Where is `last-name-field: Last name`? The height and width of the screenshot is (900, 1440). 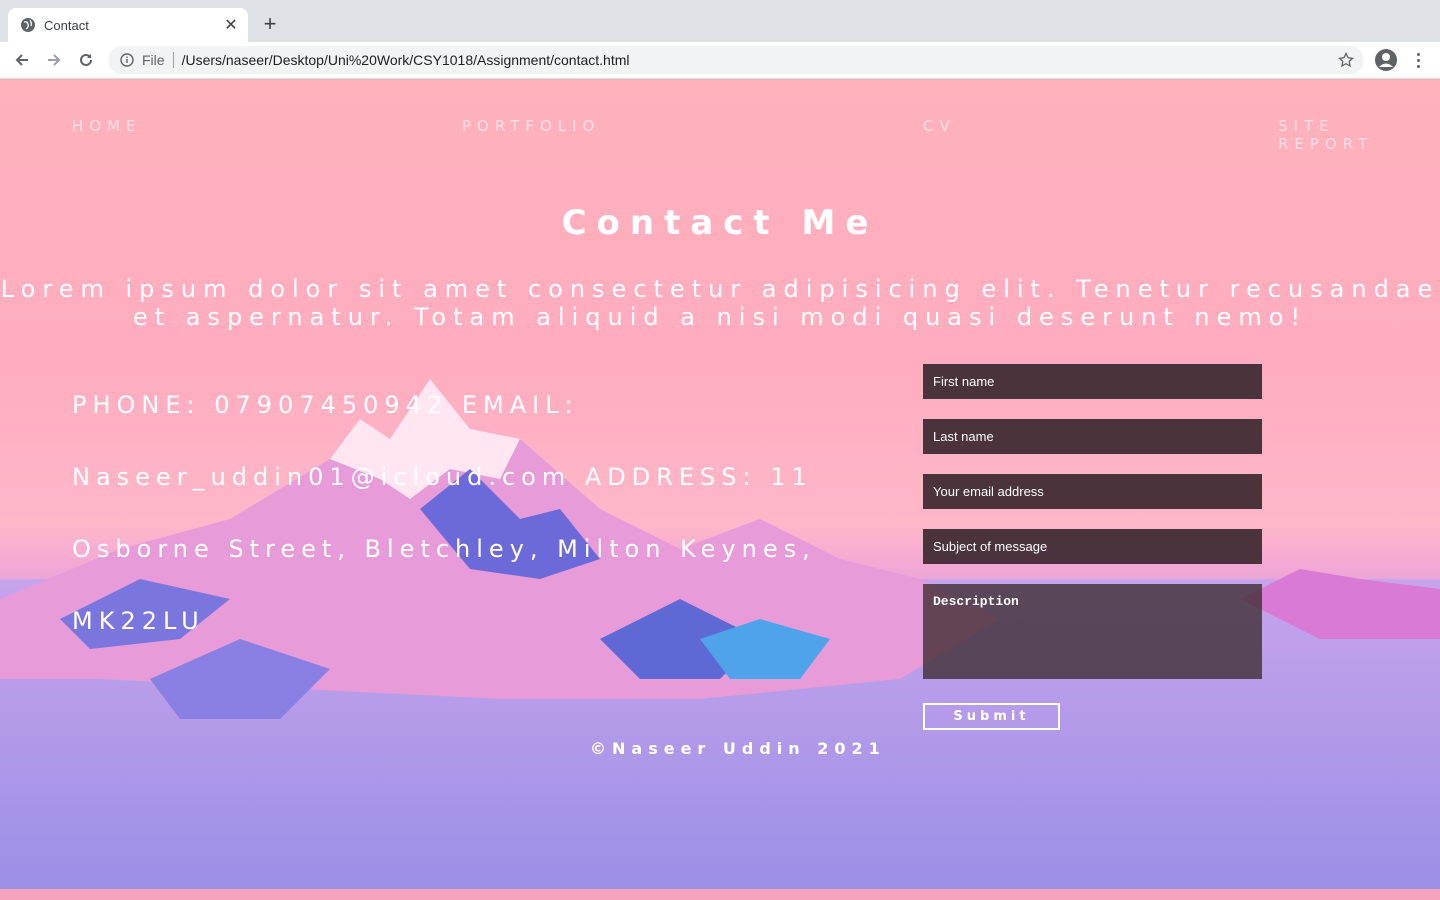 last-name-field: Last name is located at coordinates (1092, 436).